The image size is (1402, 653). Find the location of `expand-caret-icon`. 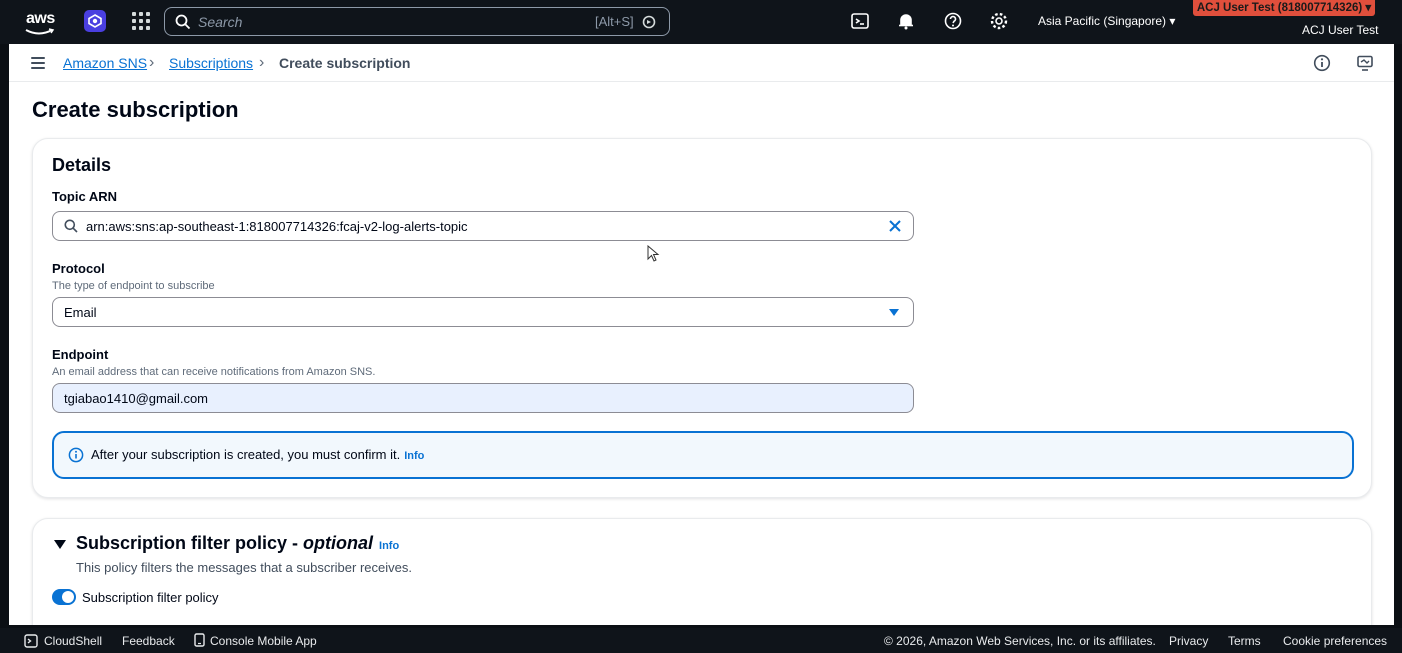

expand-caret-icon is located at coordinates (60, 545).